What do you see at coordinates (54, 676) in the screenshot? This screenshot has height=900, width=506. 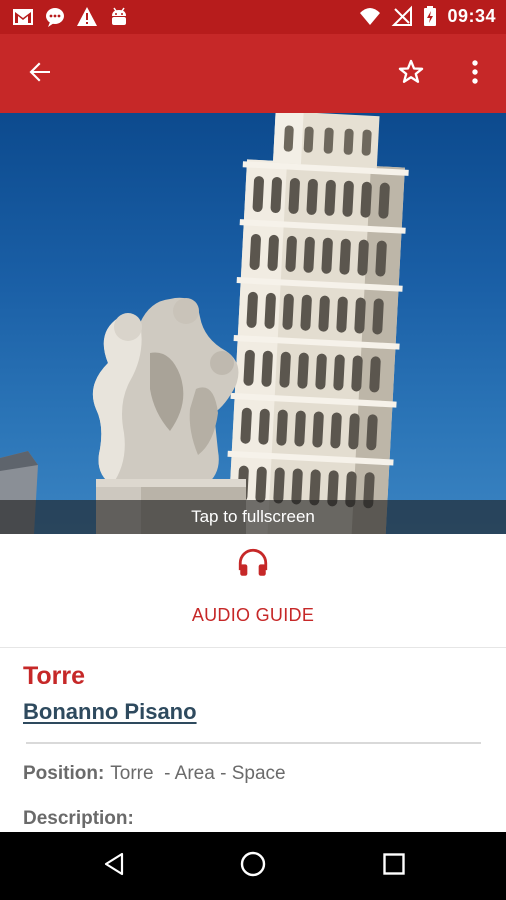 I see `artwork-title: Torre` at bounding box center [54, 676].